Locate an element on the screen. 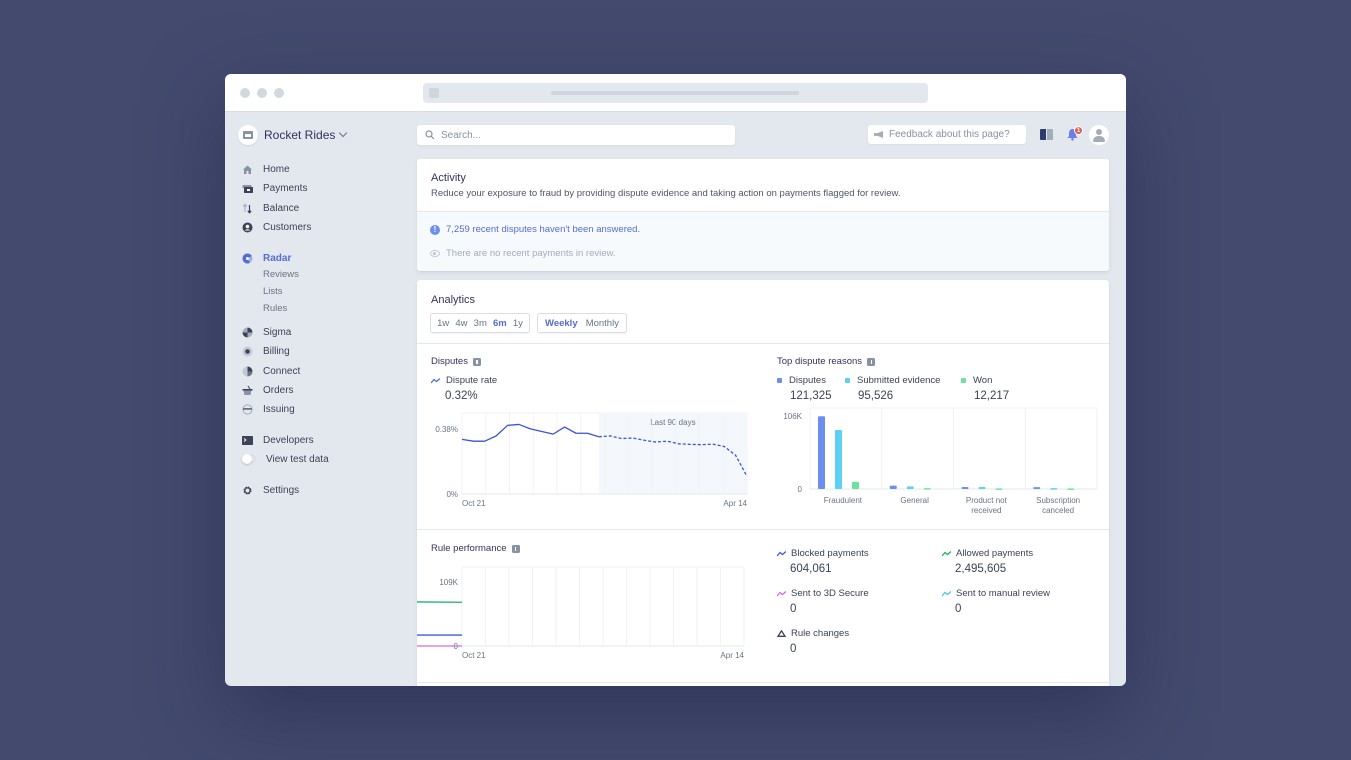  gear-icon is located at coordinates (247, 490).